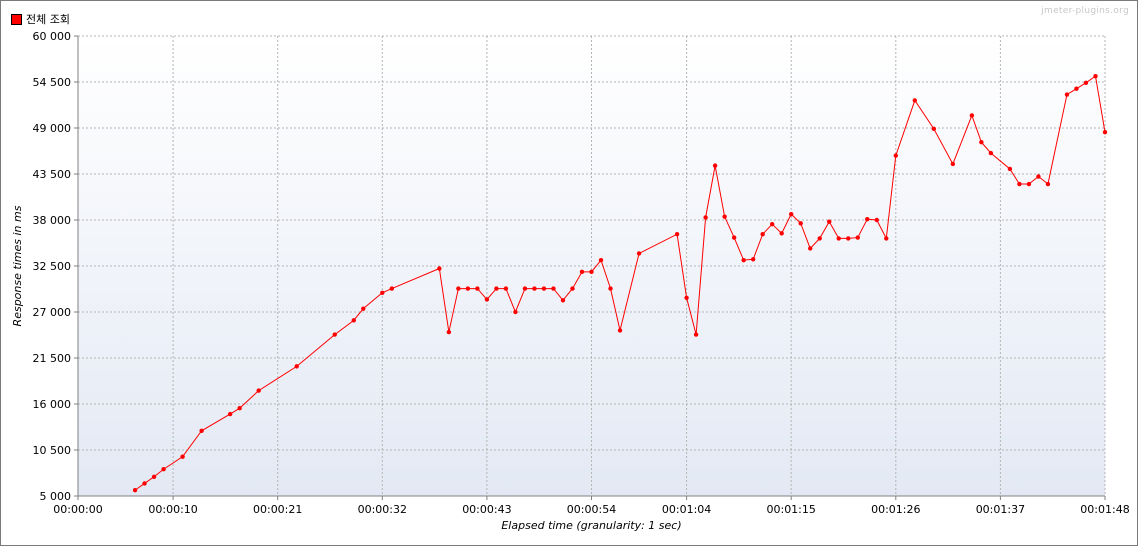  What do you see at coordinates (1104, 509) in the screenshot?
I see `x-tick-label: 00:01:48` at bounding box center [1104, 509].